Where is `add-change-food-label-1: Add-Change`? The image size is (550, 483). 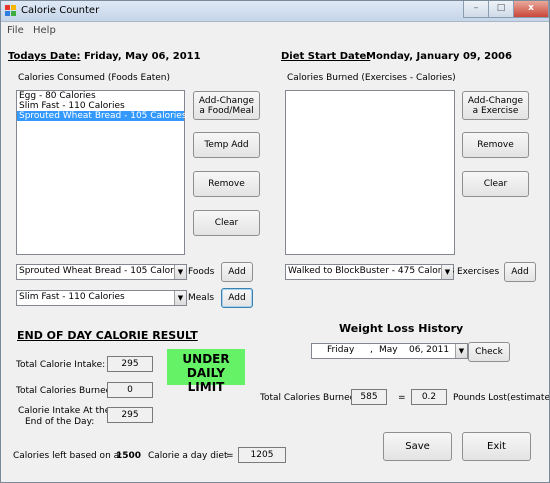
add-change-food-label-1: Add-Change is located at coordinates (226, 100).